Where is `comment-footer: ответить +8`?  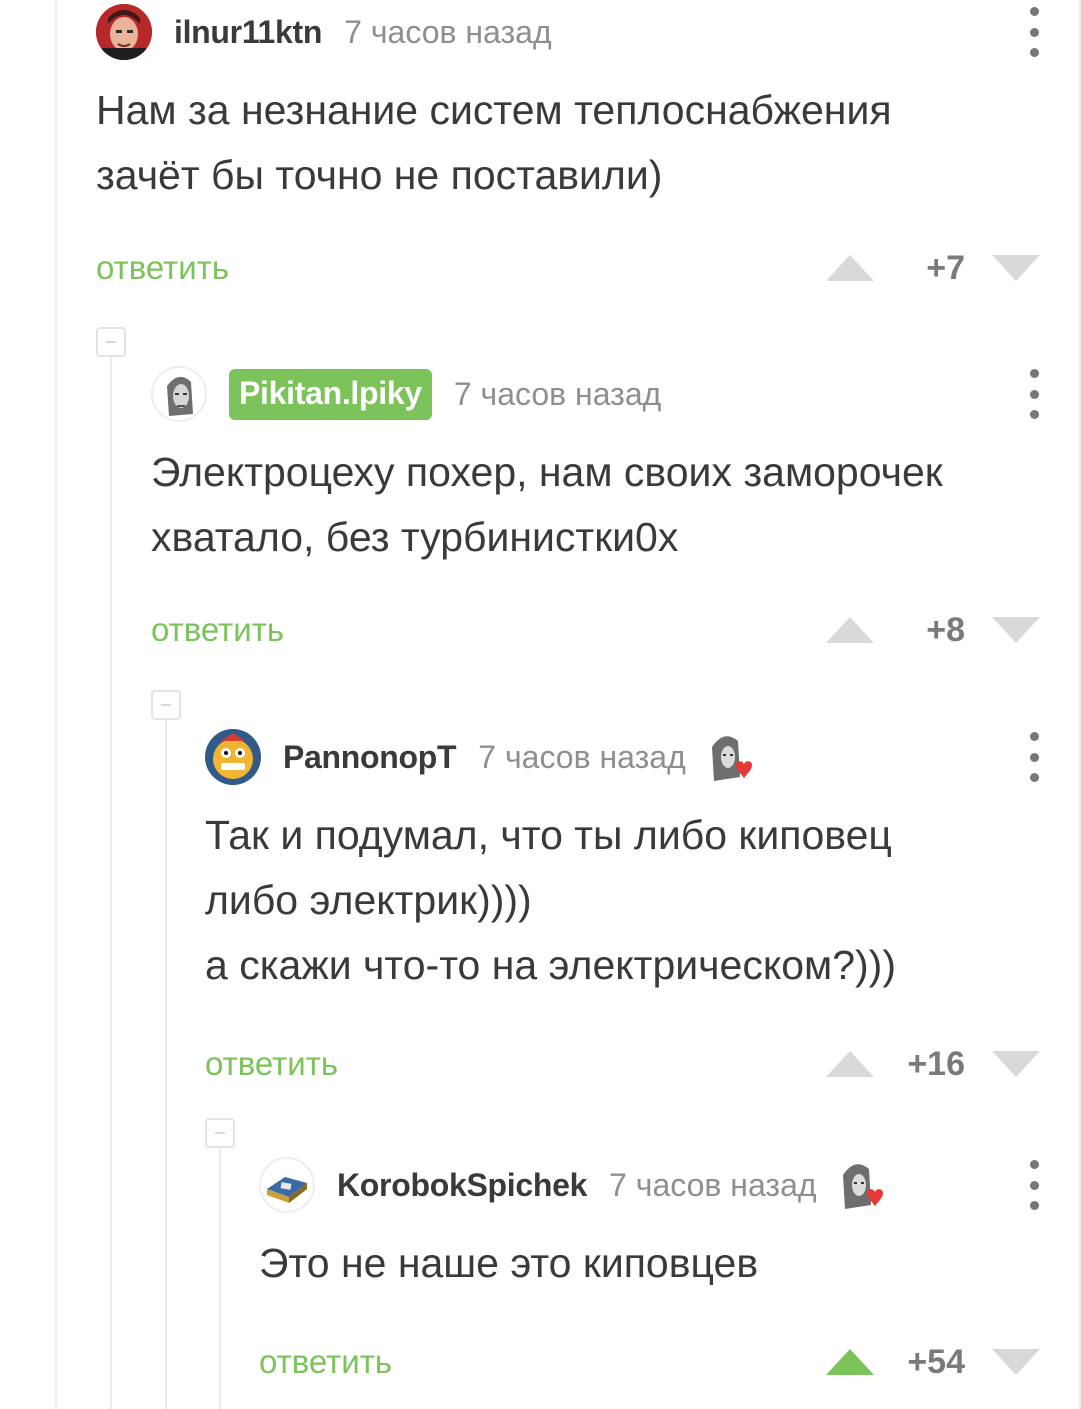
comment-footer: ответить +8 is located at coordinates (596, 630).